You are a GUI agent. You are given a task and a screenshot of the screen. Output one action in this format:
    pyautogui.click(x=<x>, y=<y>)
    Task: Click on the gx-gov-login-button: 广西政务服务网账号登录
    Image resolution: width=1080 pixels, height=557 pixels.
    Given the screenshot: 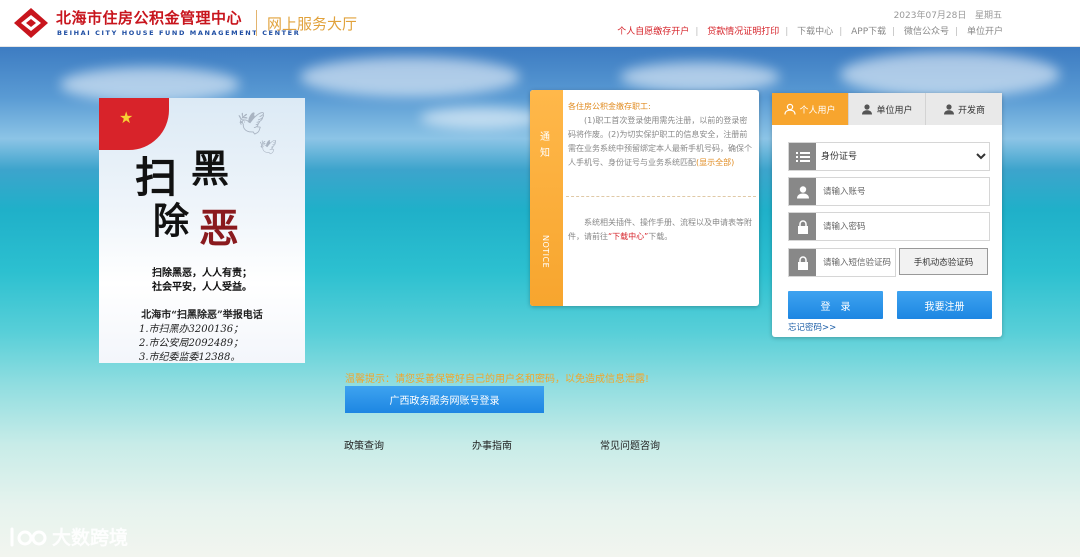 What is the action you would take?
    pyautogui.click(x=444, y=399)
    